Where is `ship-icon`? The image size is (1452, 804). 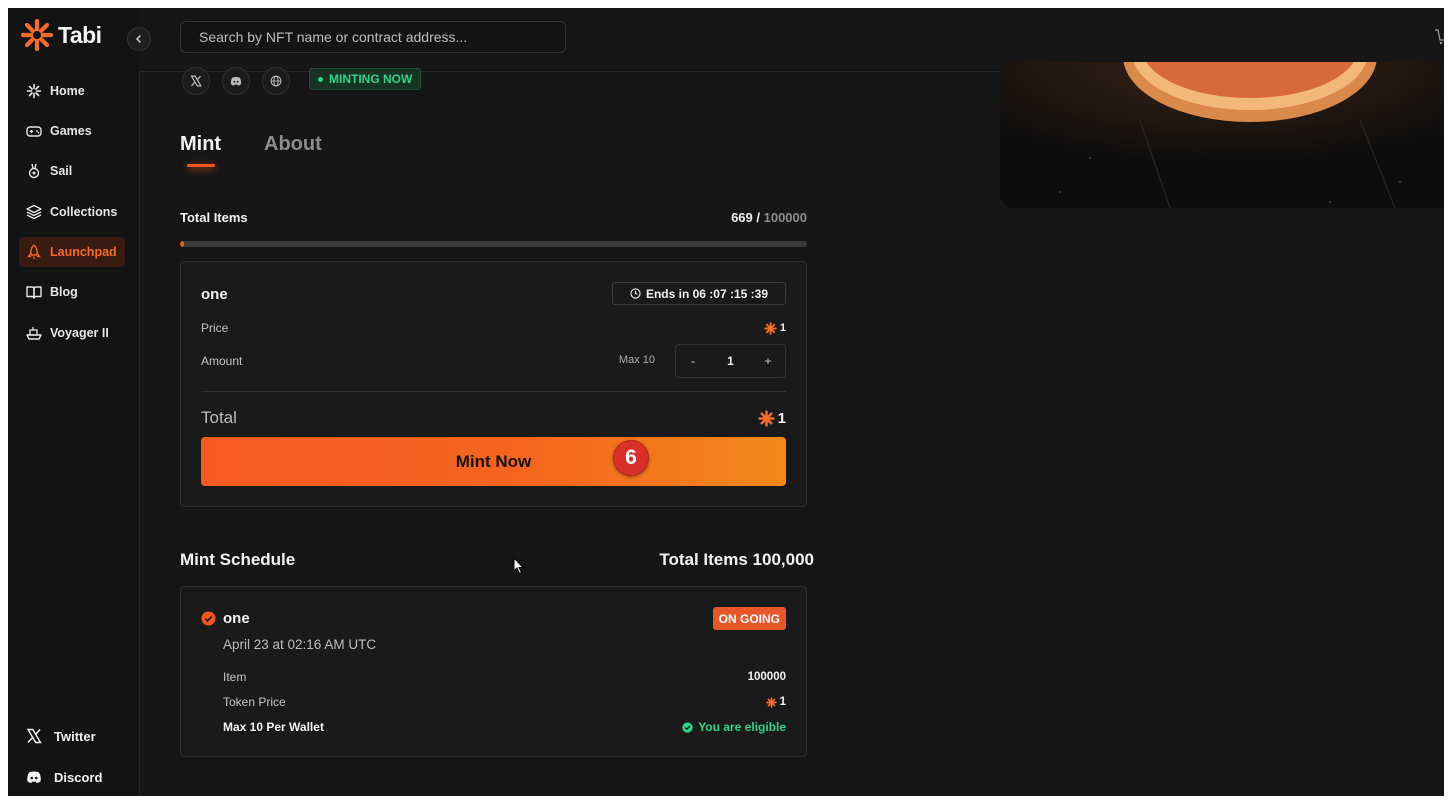 ship-icon is located at coordinates (34, 333).